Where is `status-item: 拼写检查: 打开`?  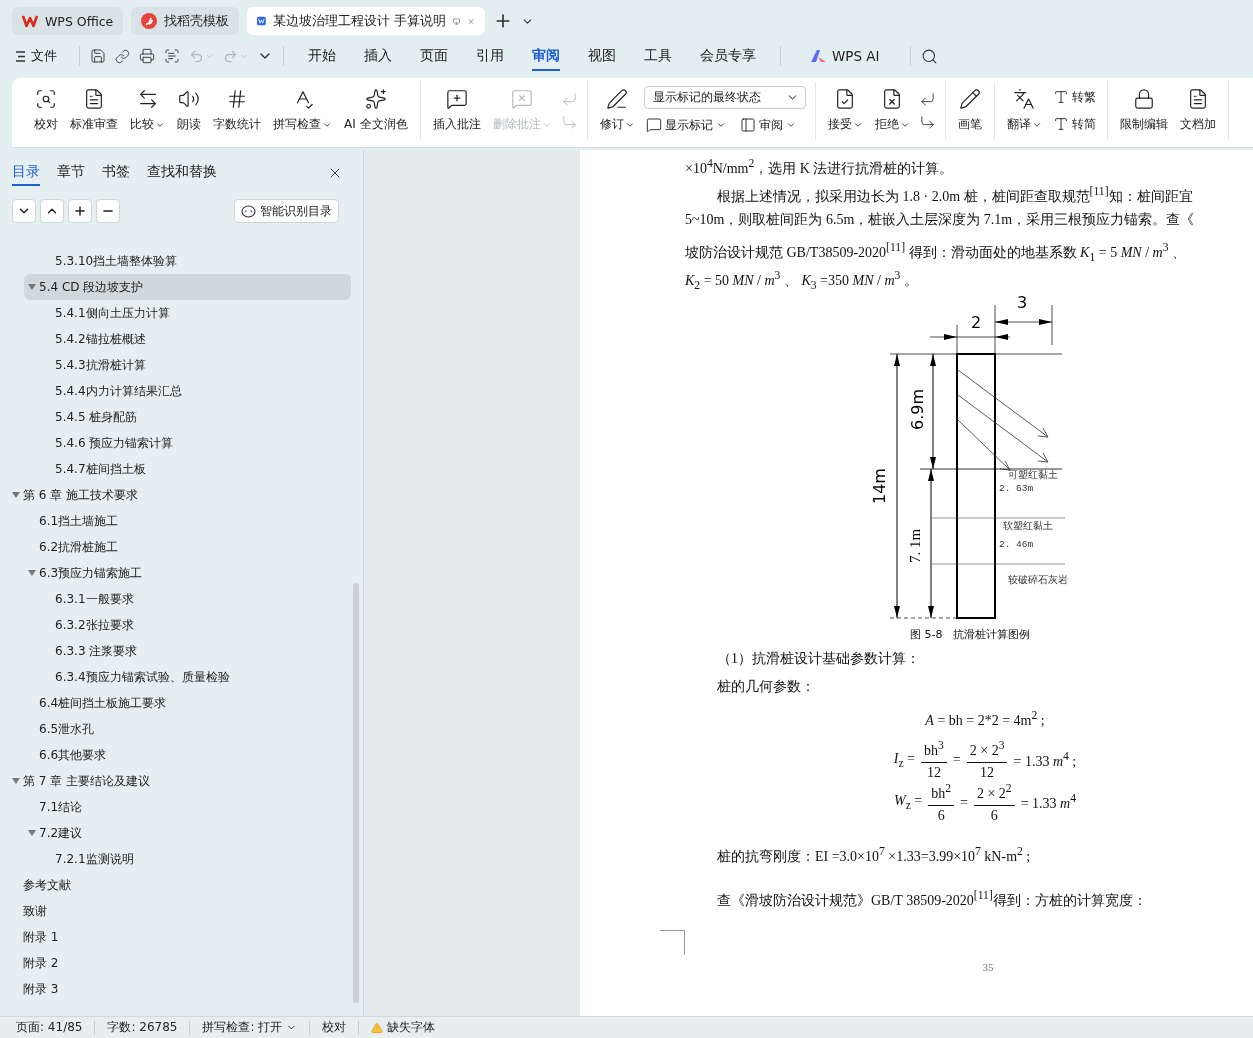 status-item: 拼写检查: 打开 is located at coordinates (250, 1027).